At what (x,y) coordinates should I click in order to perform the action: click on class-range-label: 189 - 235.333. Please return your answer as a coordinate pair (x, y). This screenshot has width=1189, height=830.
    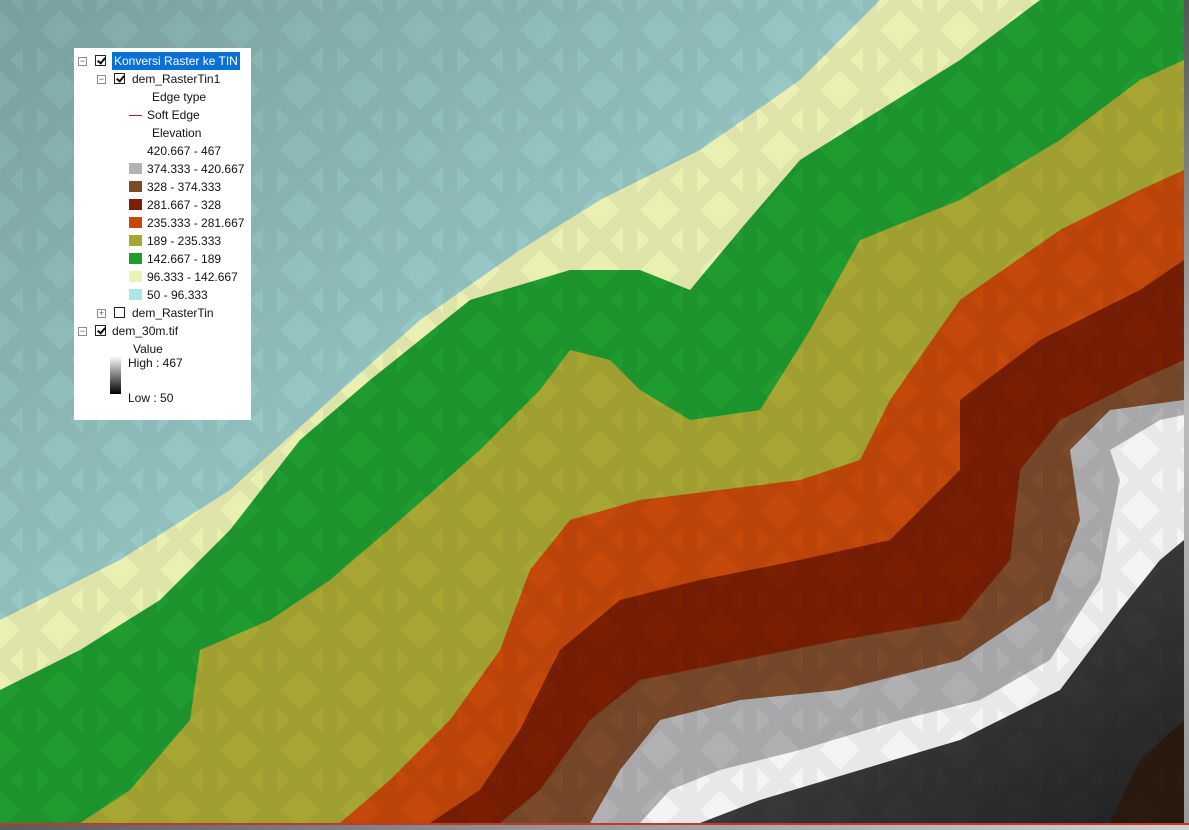
    Looking at the image, I should click on (184, 241).